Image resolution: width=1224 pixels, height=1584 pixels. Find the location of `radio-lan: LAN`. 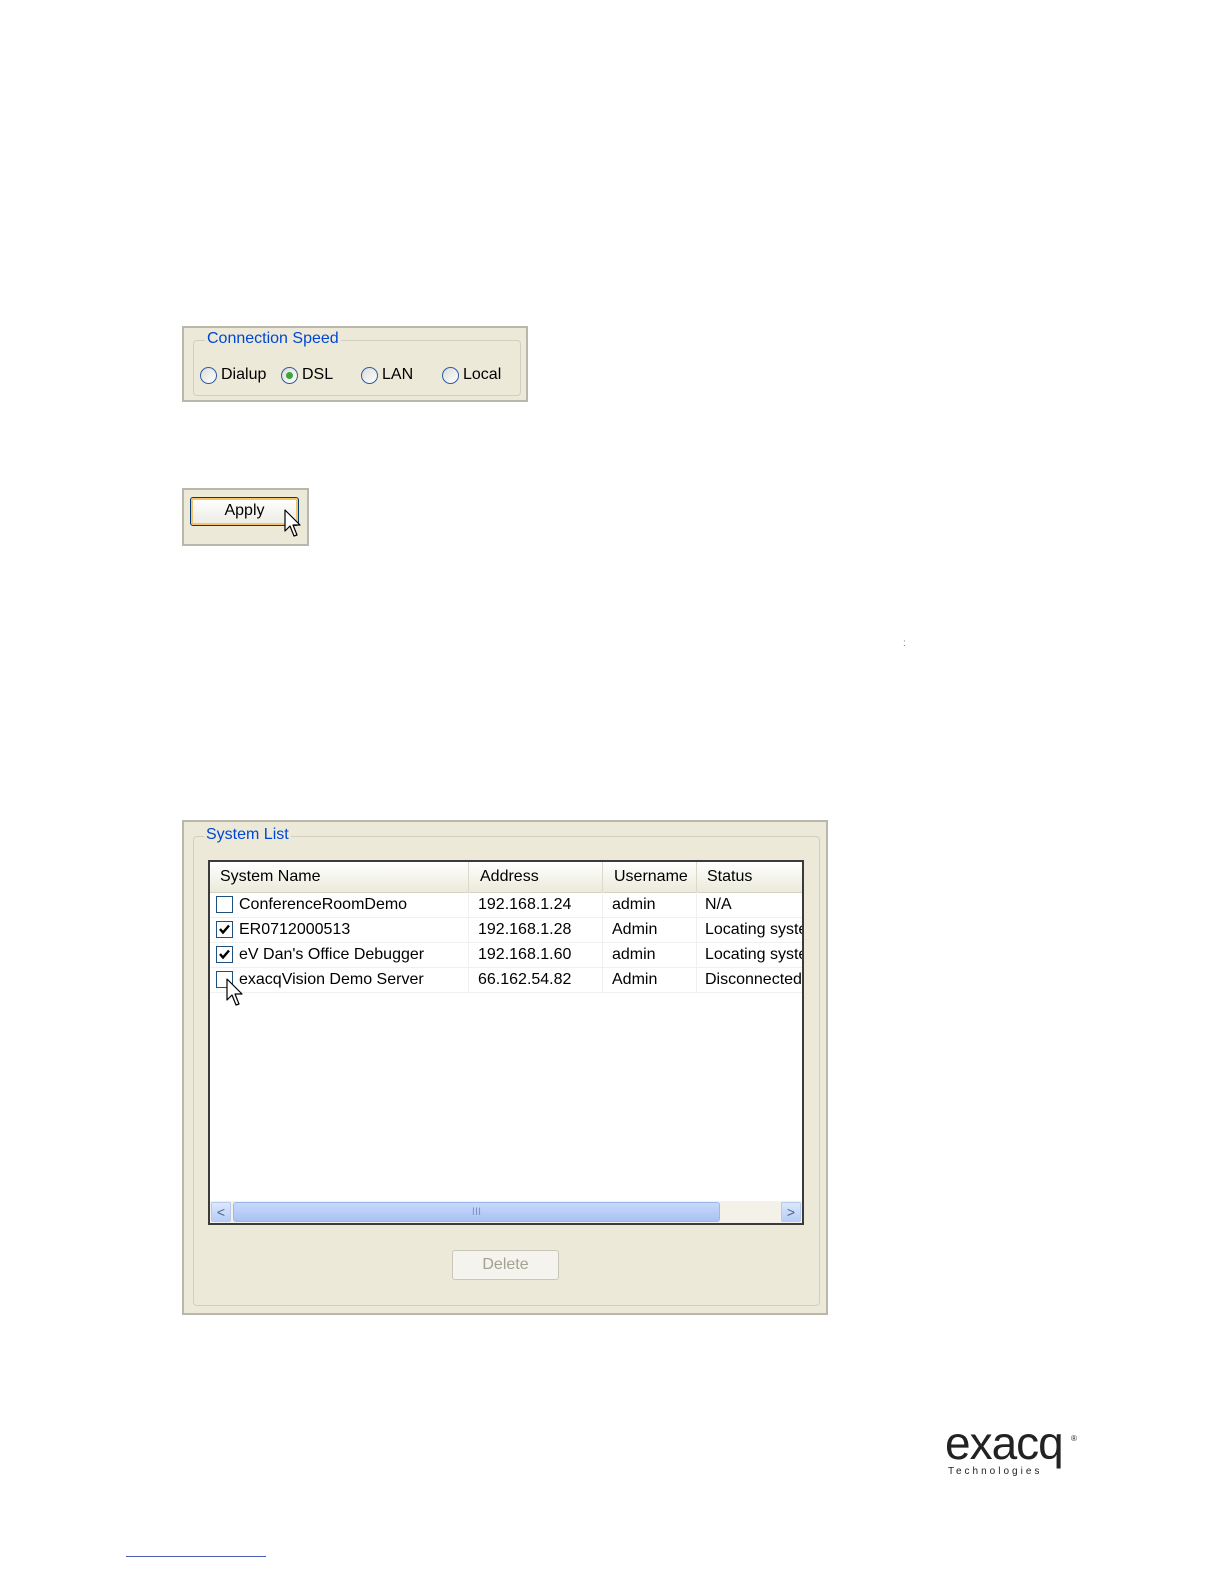

radio-lan: LAN is located at coordinates (387, 375).